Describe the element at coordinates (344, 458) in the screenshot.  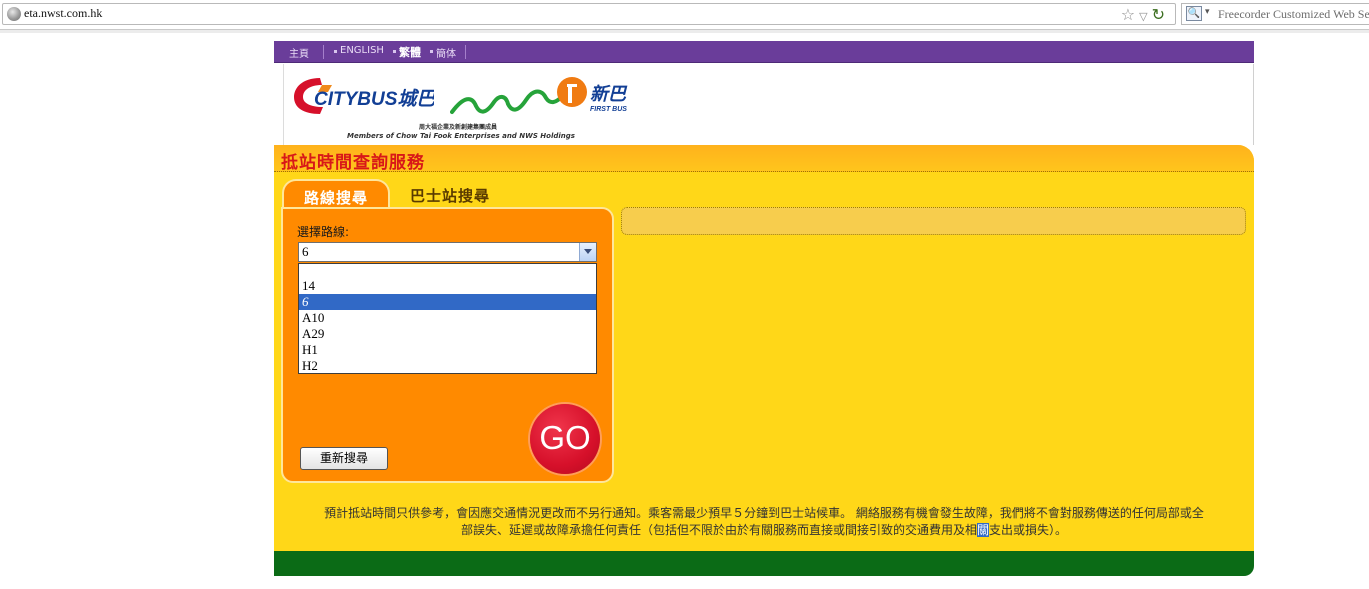
I see `reset-search-button: 重新搜尋` at that location.